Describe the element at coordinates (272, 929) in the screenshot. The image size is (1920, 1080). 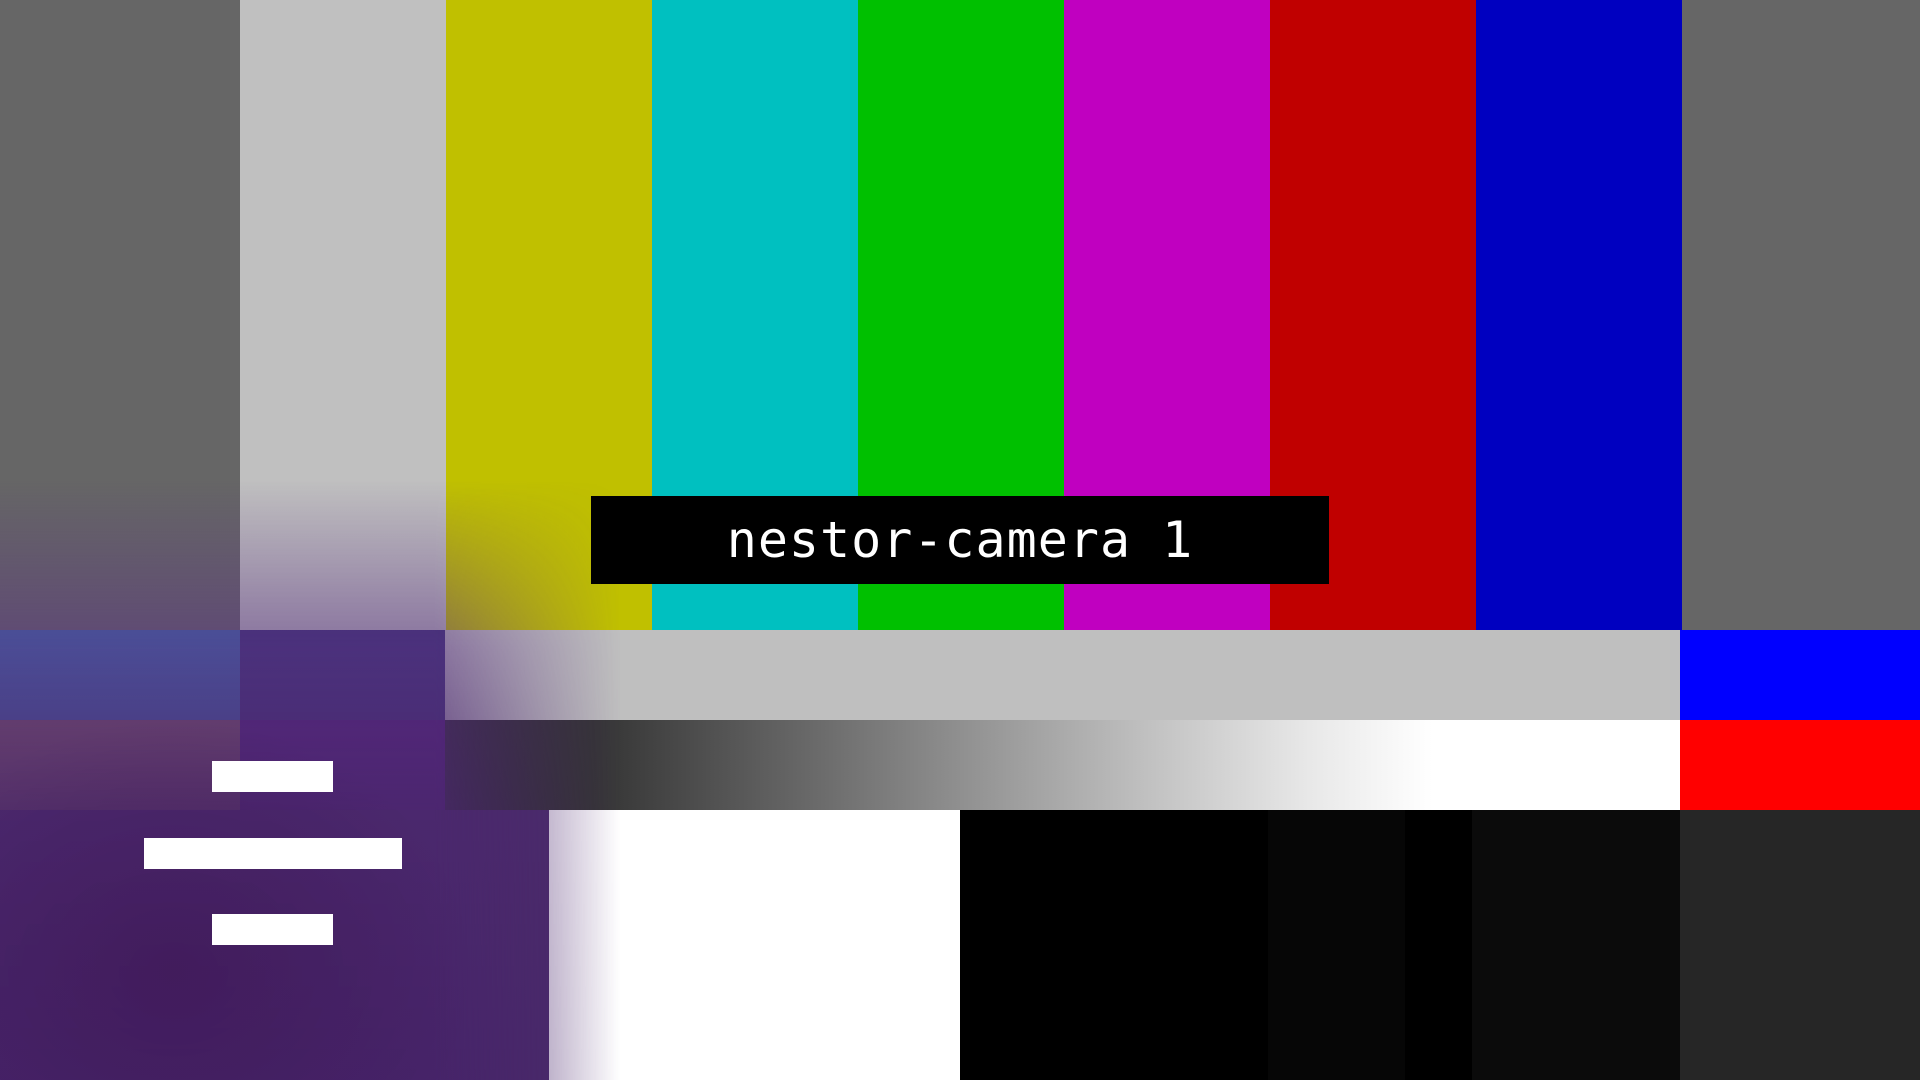
I see `menu-icon-bar-bottom` at that location.